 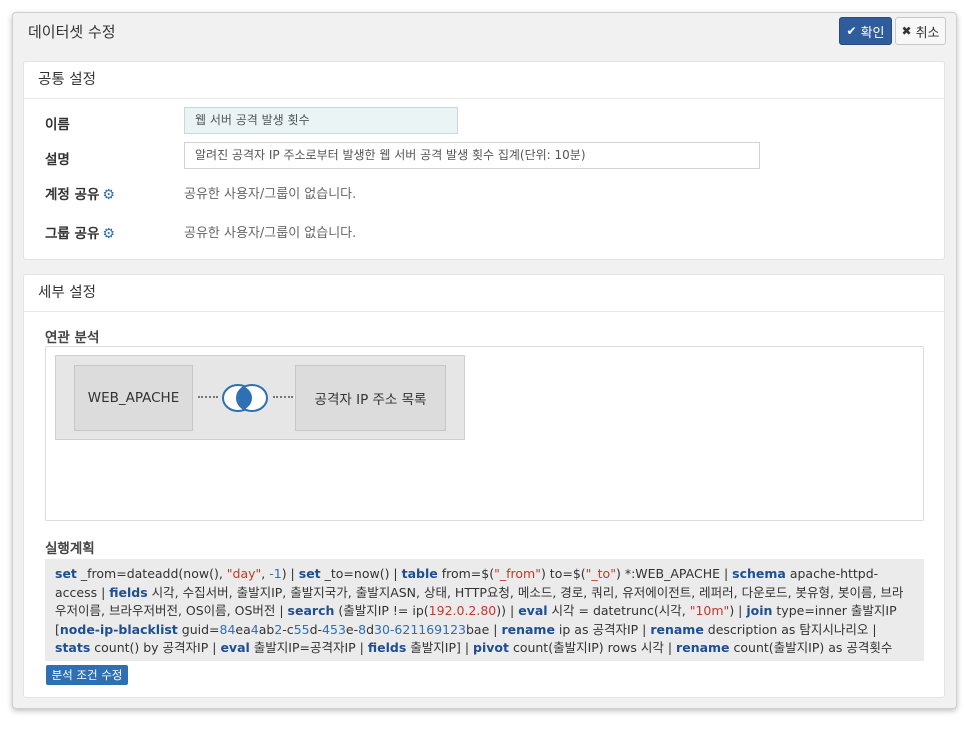 I want to click on plan-token-txt: ea, so click(x=243, y=629).